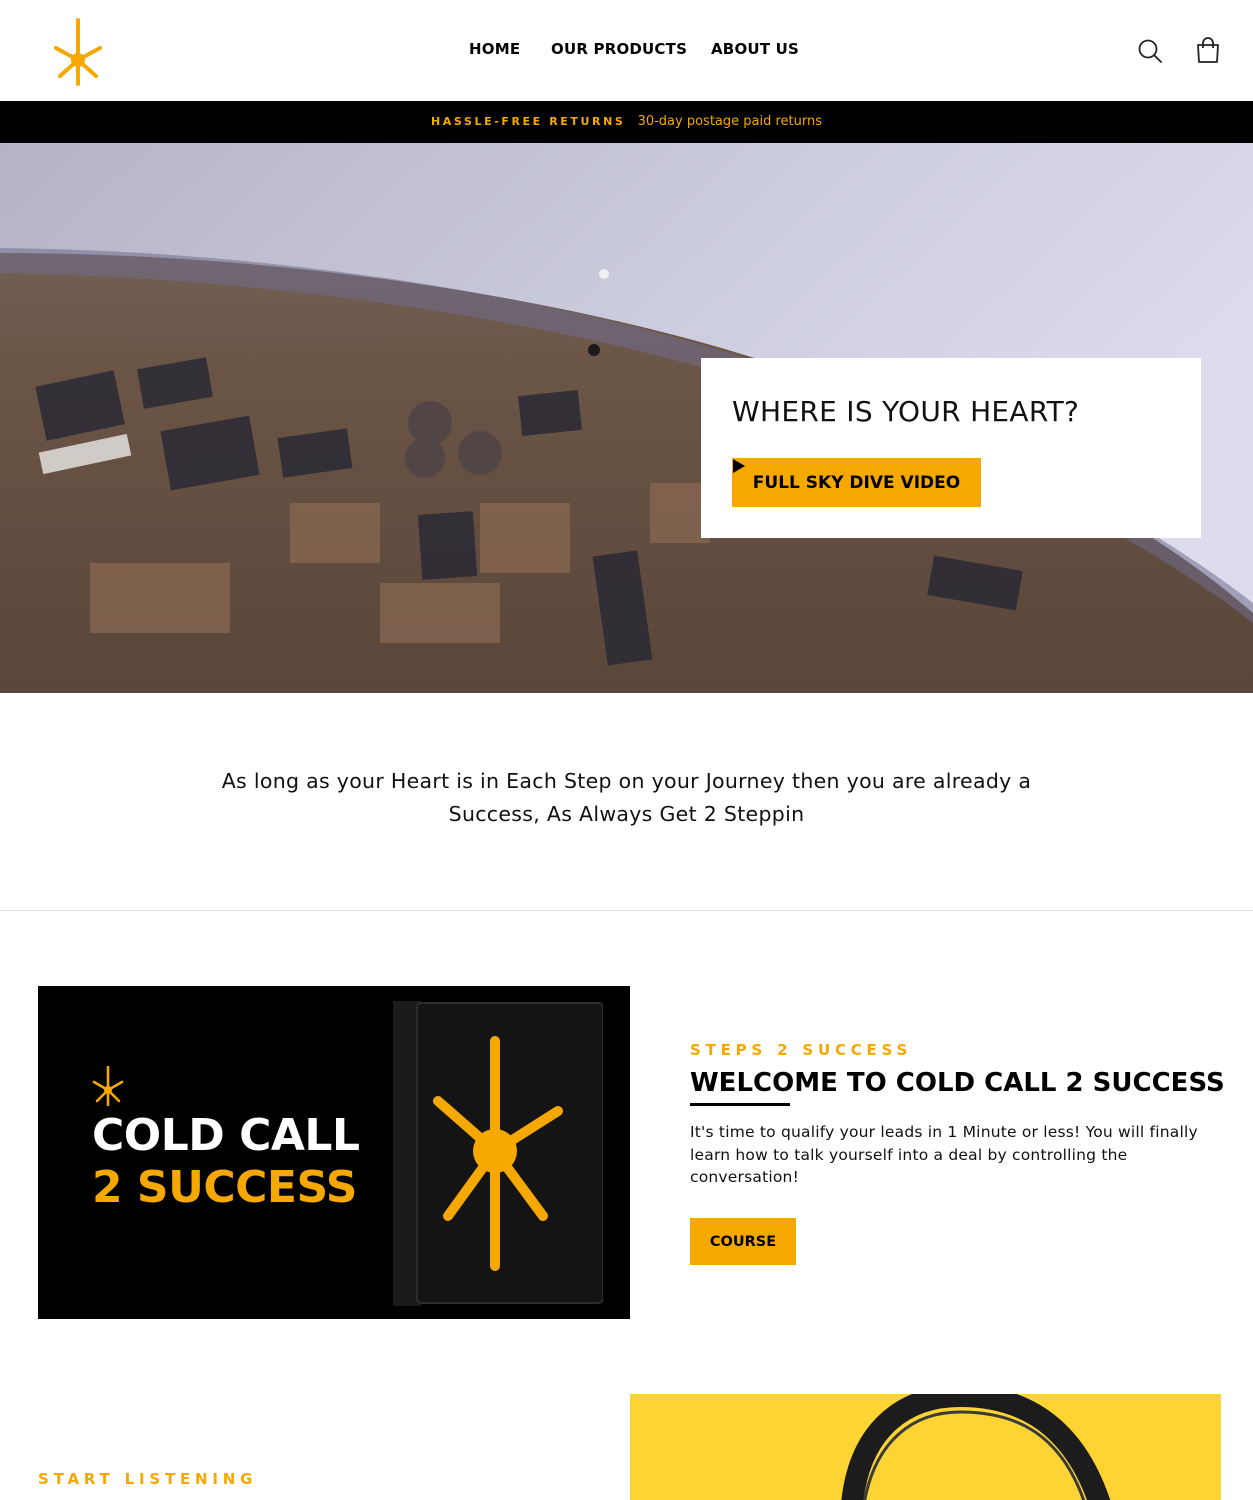 The image size is (1253, 1500). Describe the element at coordinates (226, 1135) in the screenshot. I see `promo-line-1: COLD CALL` at that location.